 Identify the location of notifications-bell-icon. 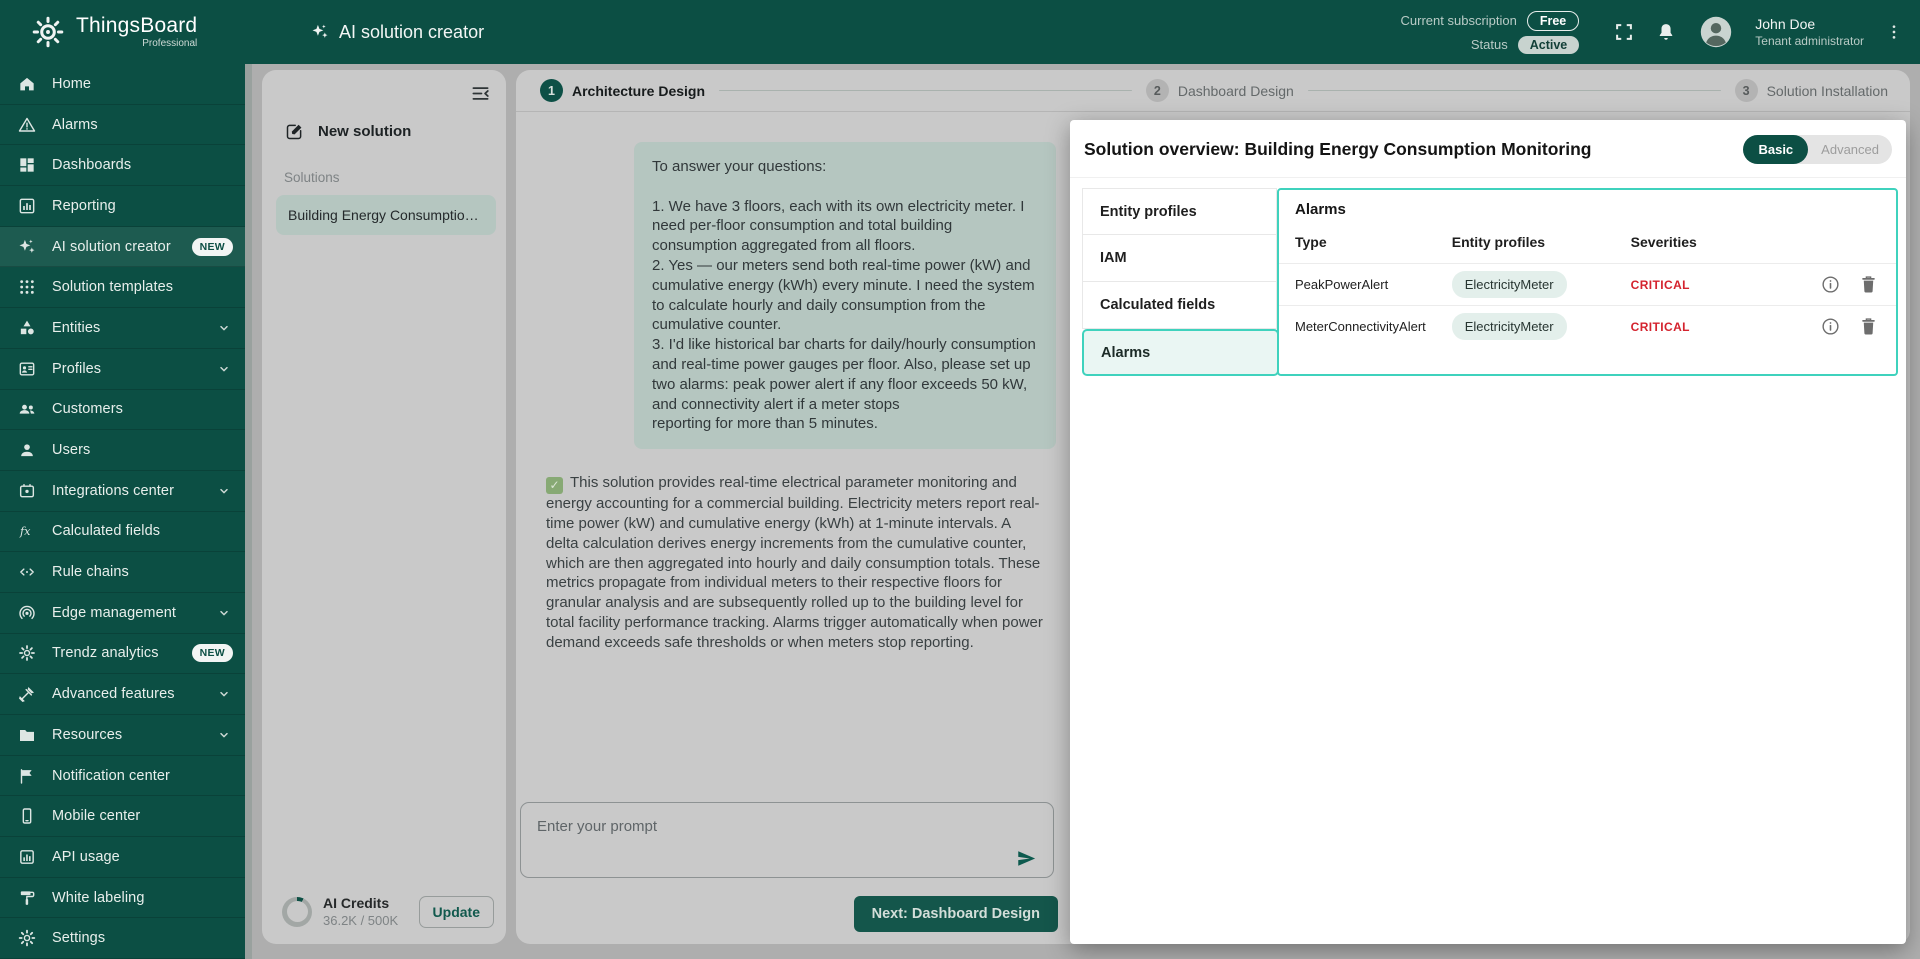
(1666, 32).